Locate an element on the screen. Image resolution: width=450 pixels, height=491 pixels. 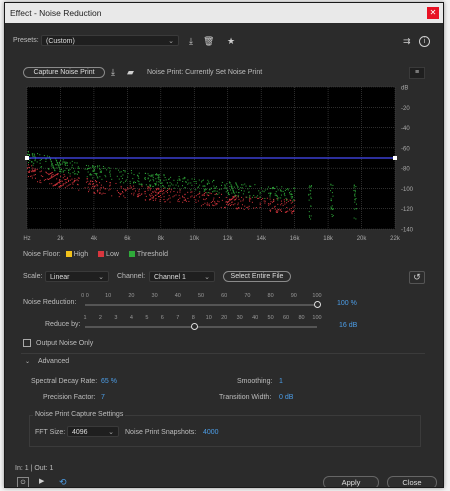
close-button: Close is located at coordinates (412, 481).